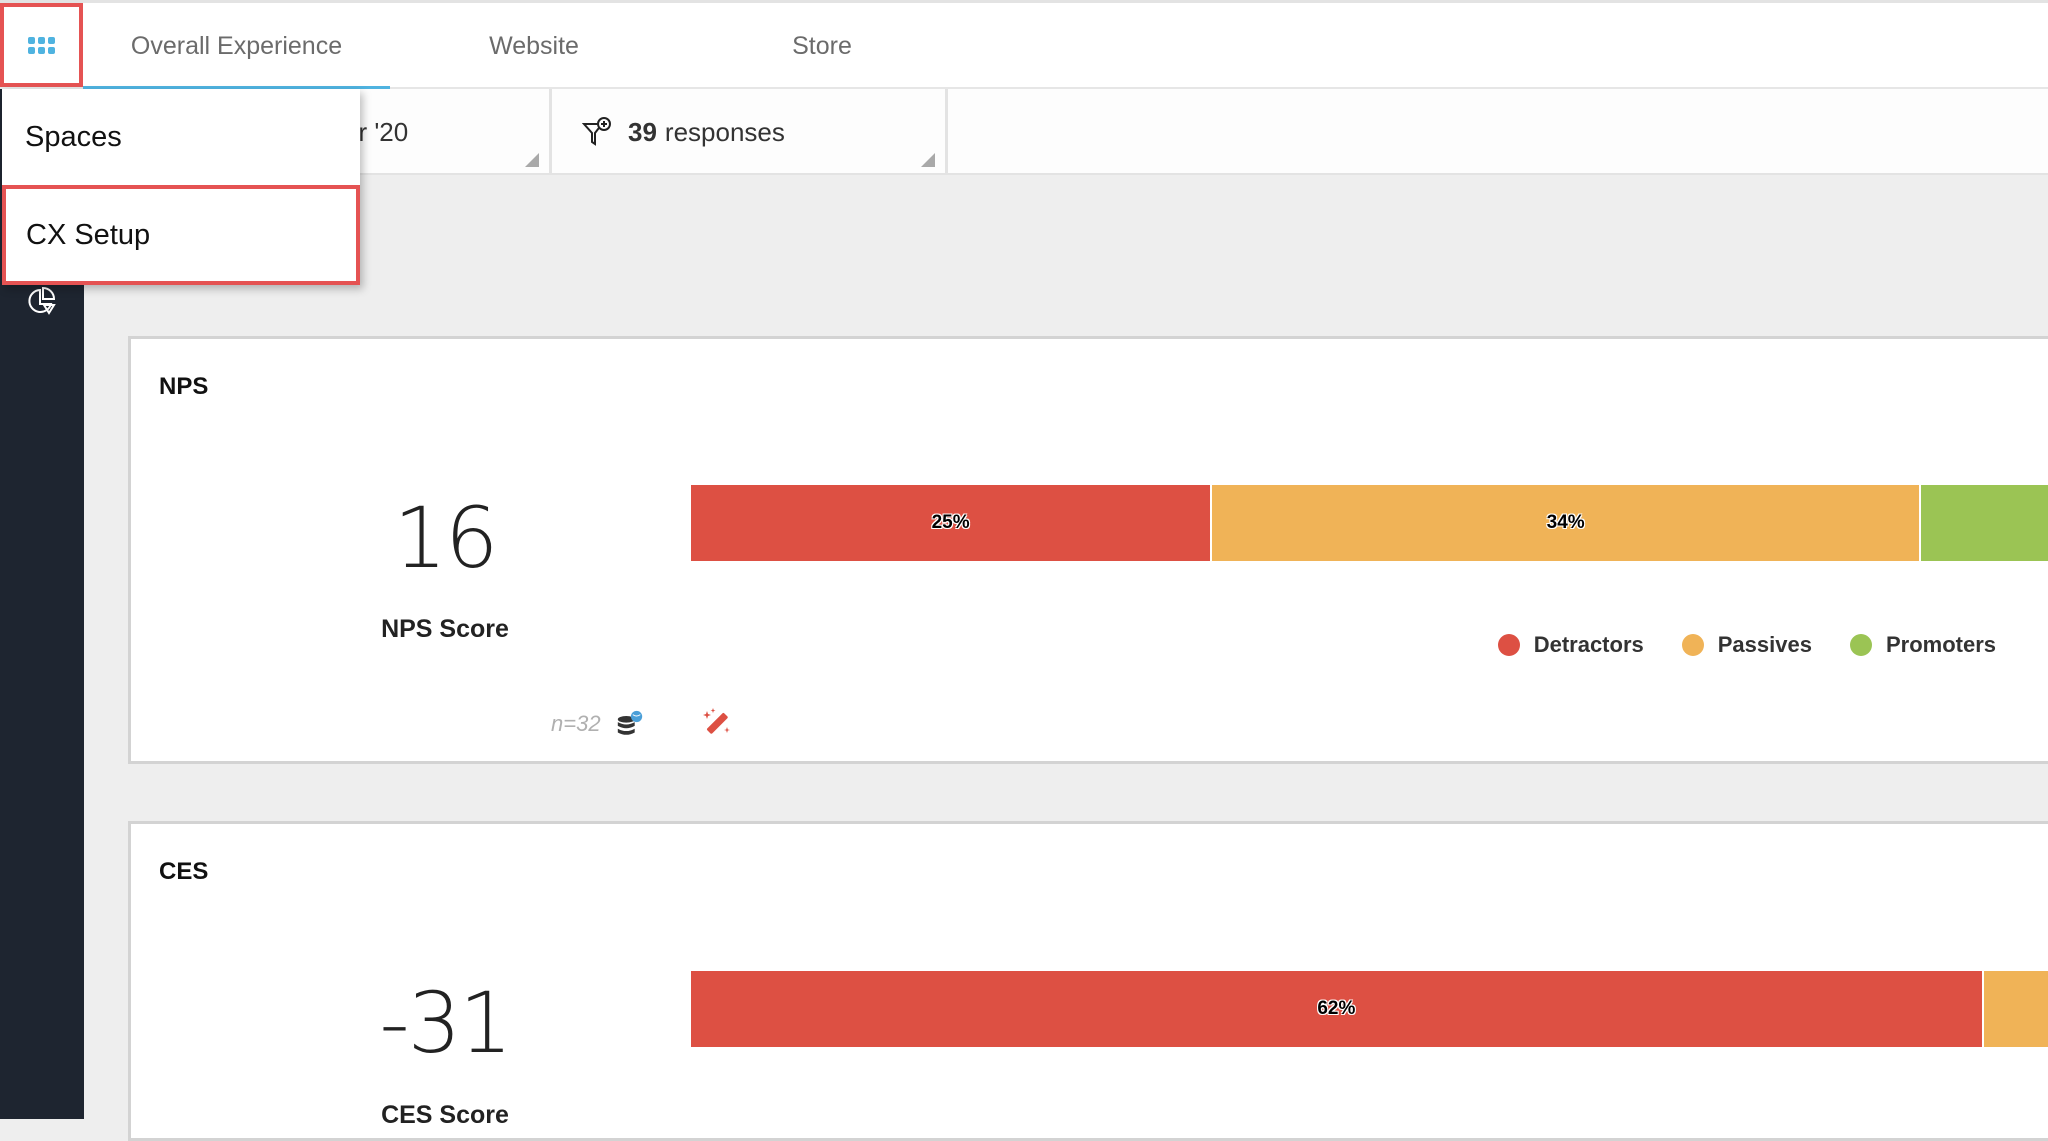 This screenshot has width=2048, height=1141. I want to click on grid-icon, so click(41, 45).